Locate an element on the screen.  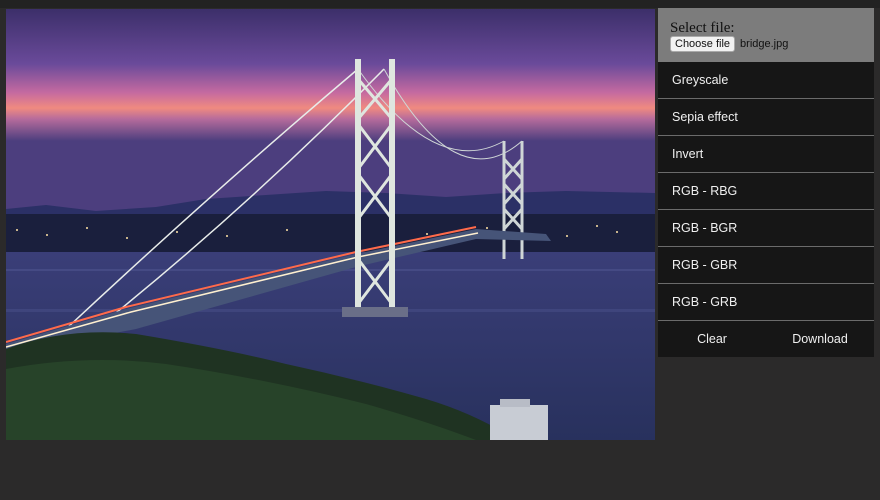
greyscale-button: Greyscale is located at coordinates (766, 80).